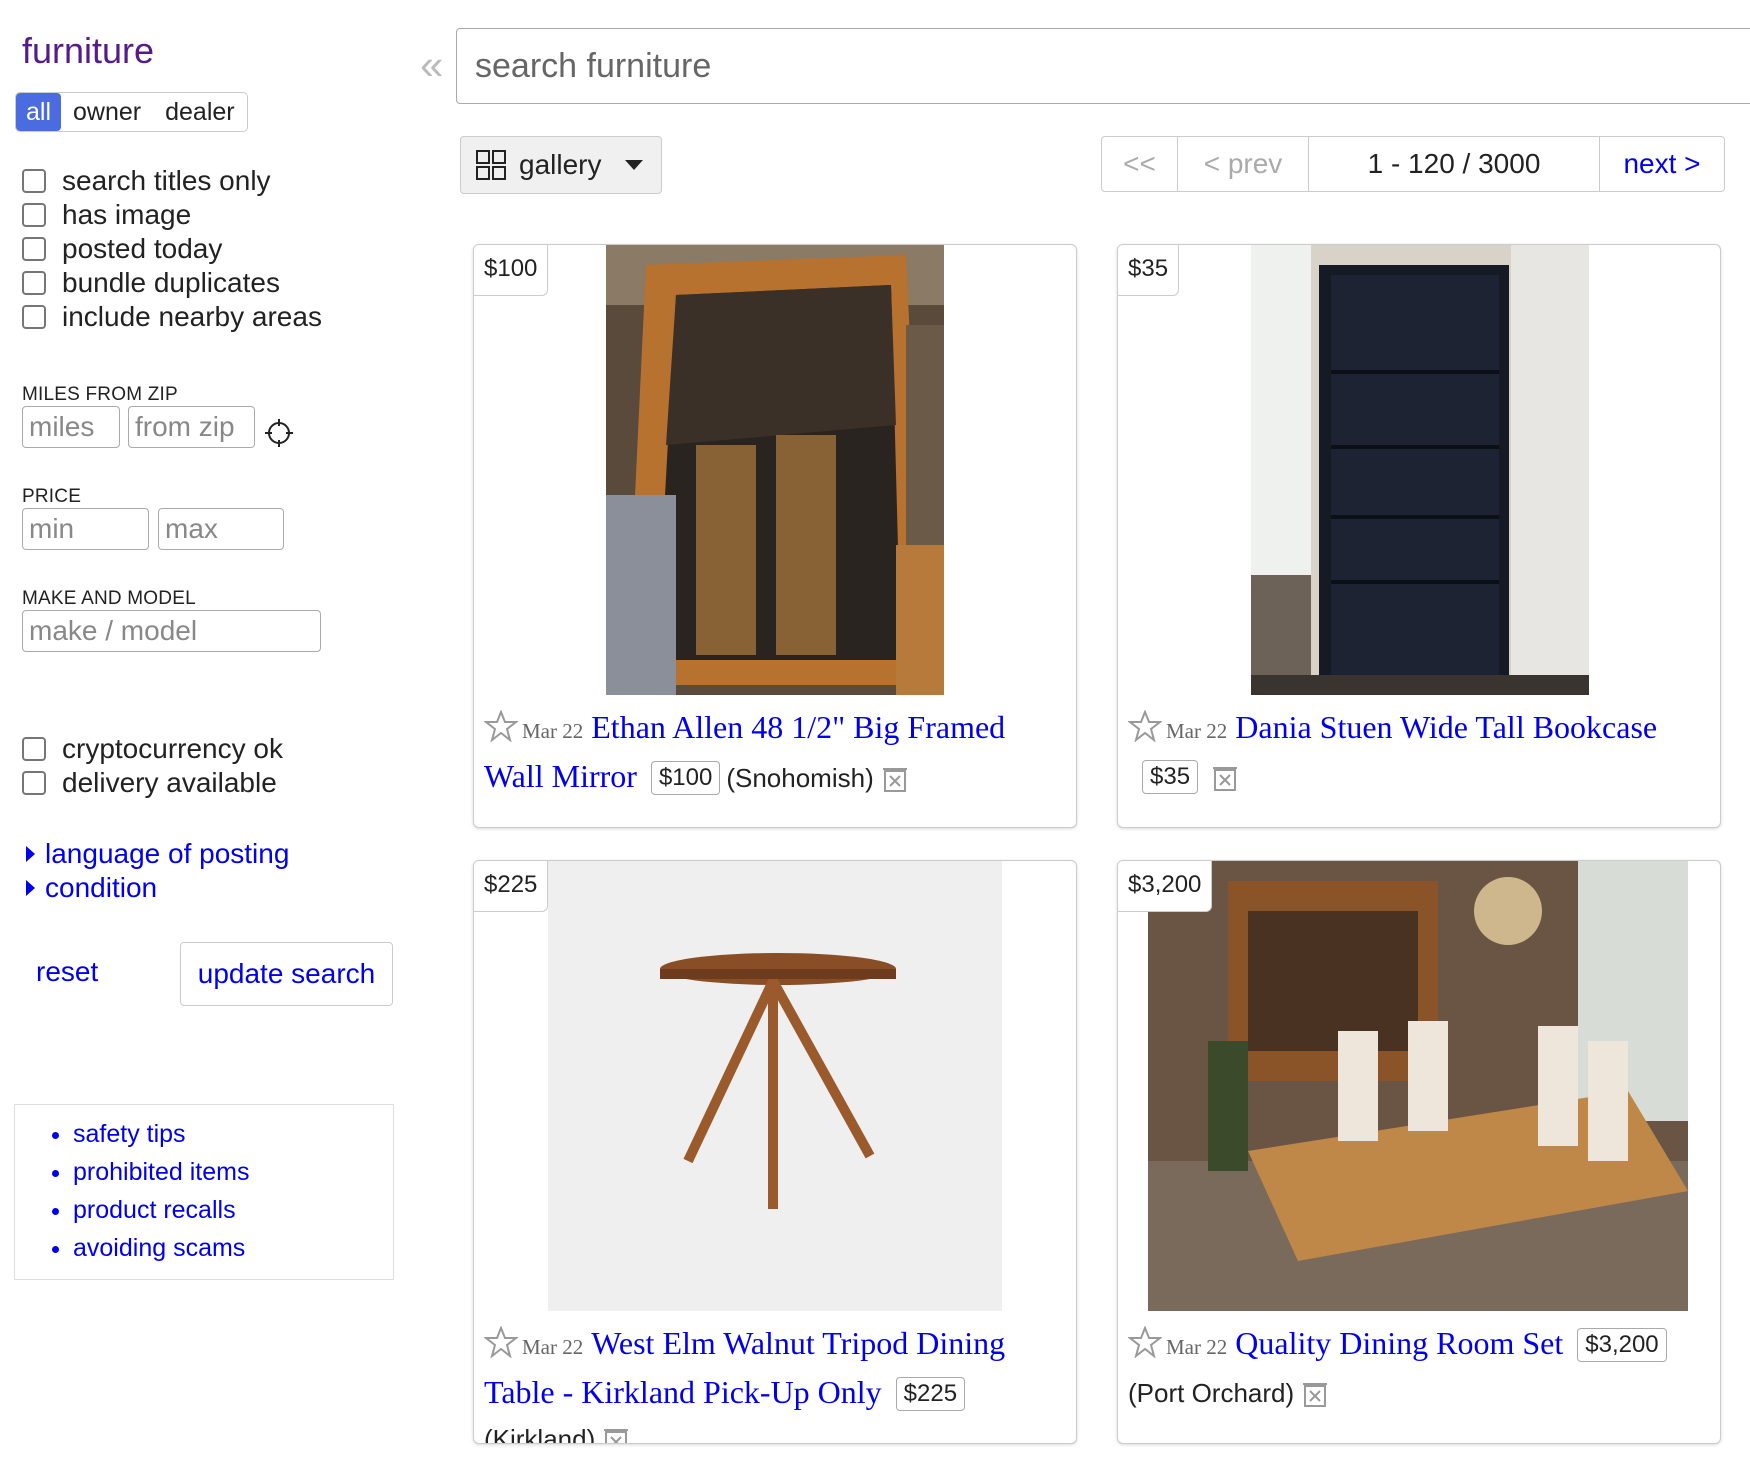  What do you see at coordinates (233, 1172) in the screenshot?
I see `prohibited-items-link: prohibited items` at bounding box center [233, 1172].